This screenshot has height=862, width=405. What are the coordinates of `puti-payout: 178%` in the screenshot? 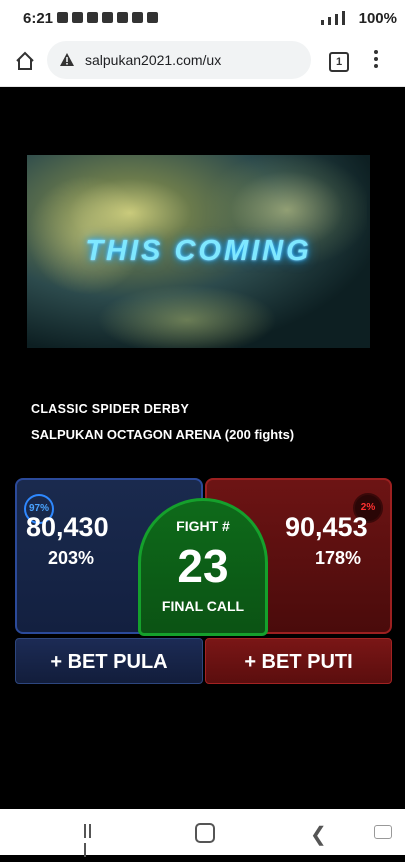 It's located at (338, 558).